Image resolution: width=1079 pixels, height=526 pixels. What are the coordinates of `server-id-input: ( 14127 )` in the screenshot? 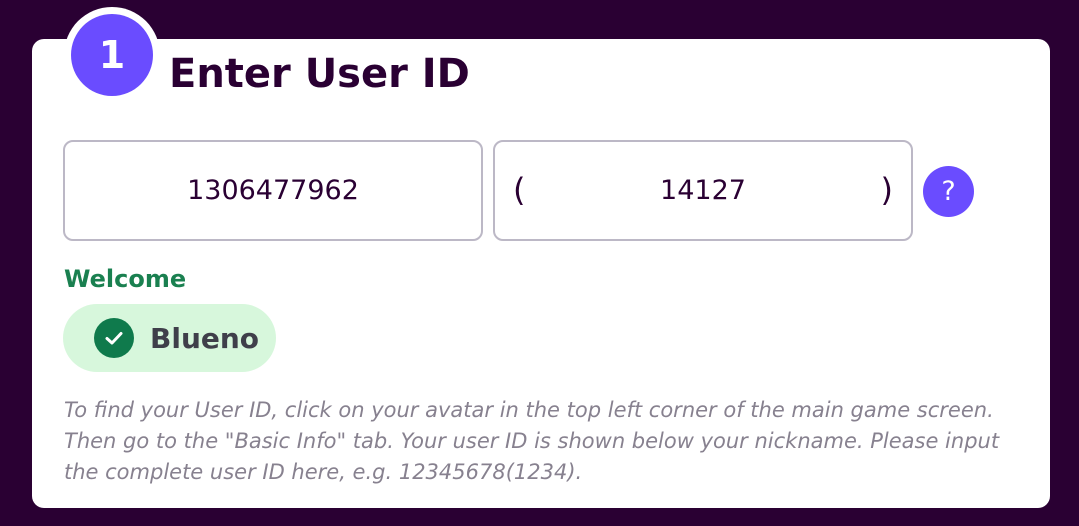 It's located at (703, 190).